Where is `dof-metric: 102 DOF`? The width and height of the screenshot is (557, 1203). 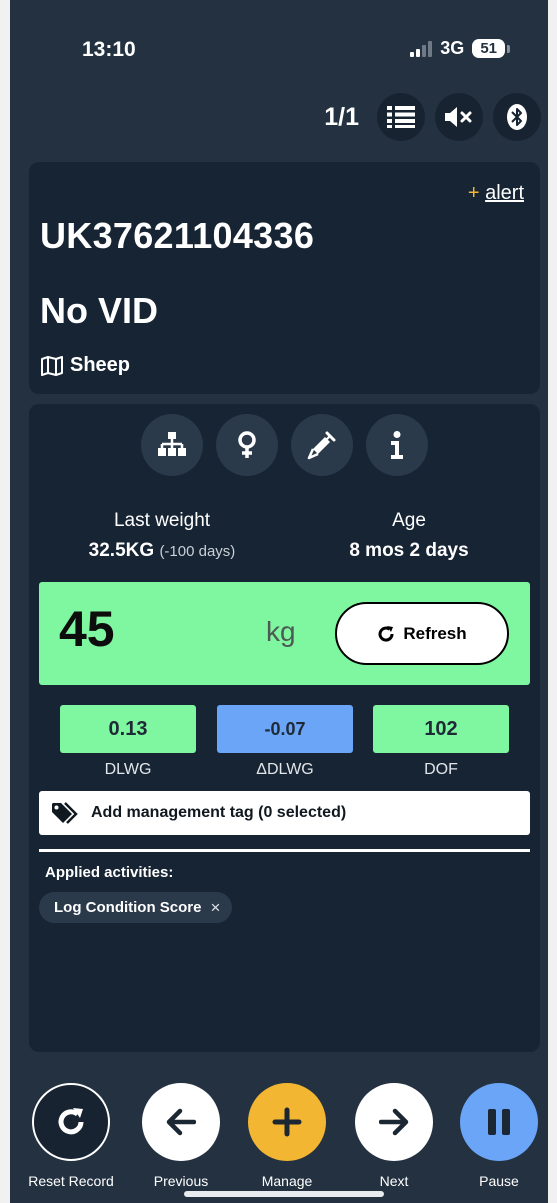 dof-metric: 102 DOF is located at coordinates (441, 742).